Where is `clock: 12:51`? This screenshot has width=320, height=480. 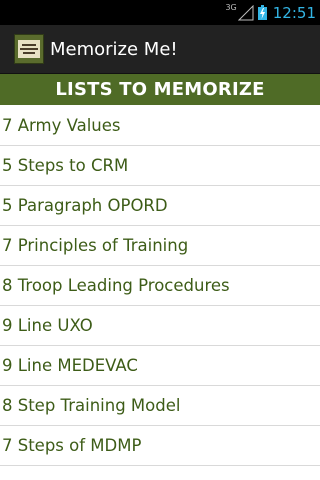
clock: 12:51 is located at coordinates (294, 12).